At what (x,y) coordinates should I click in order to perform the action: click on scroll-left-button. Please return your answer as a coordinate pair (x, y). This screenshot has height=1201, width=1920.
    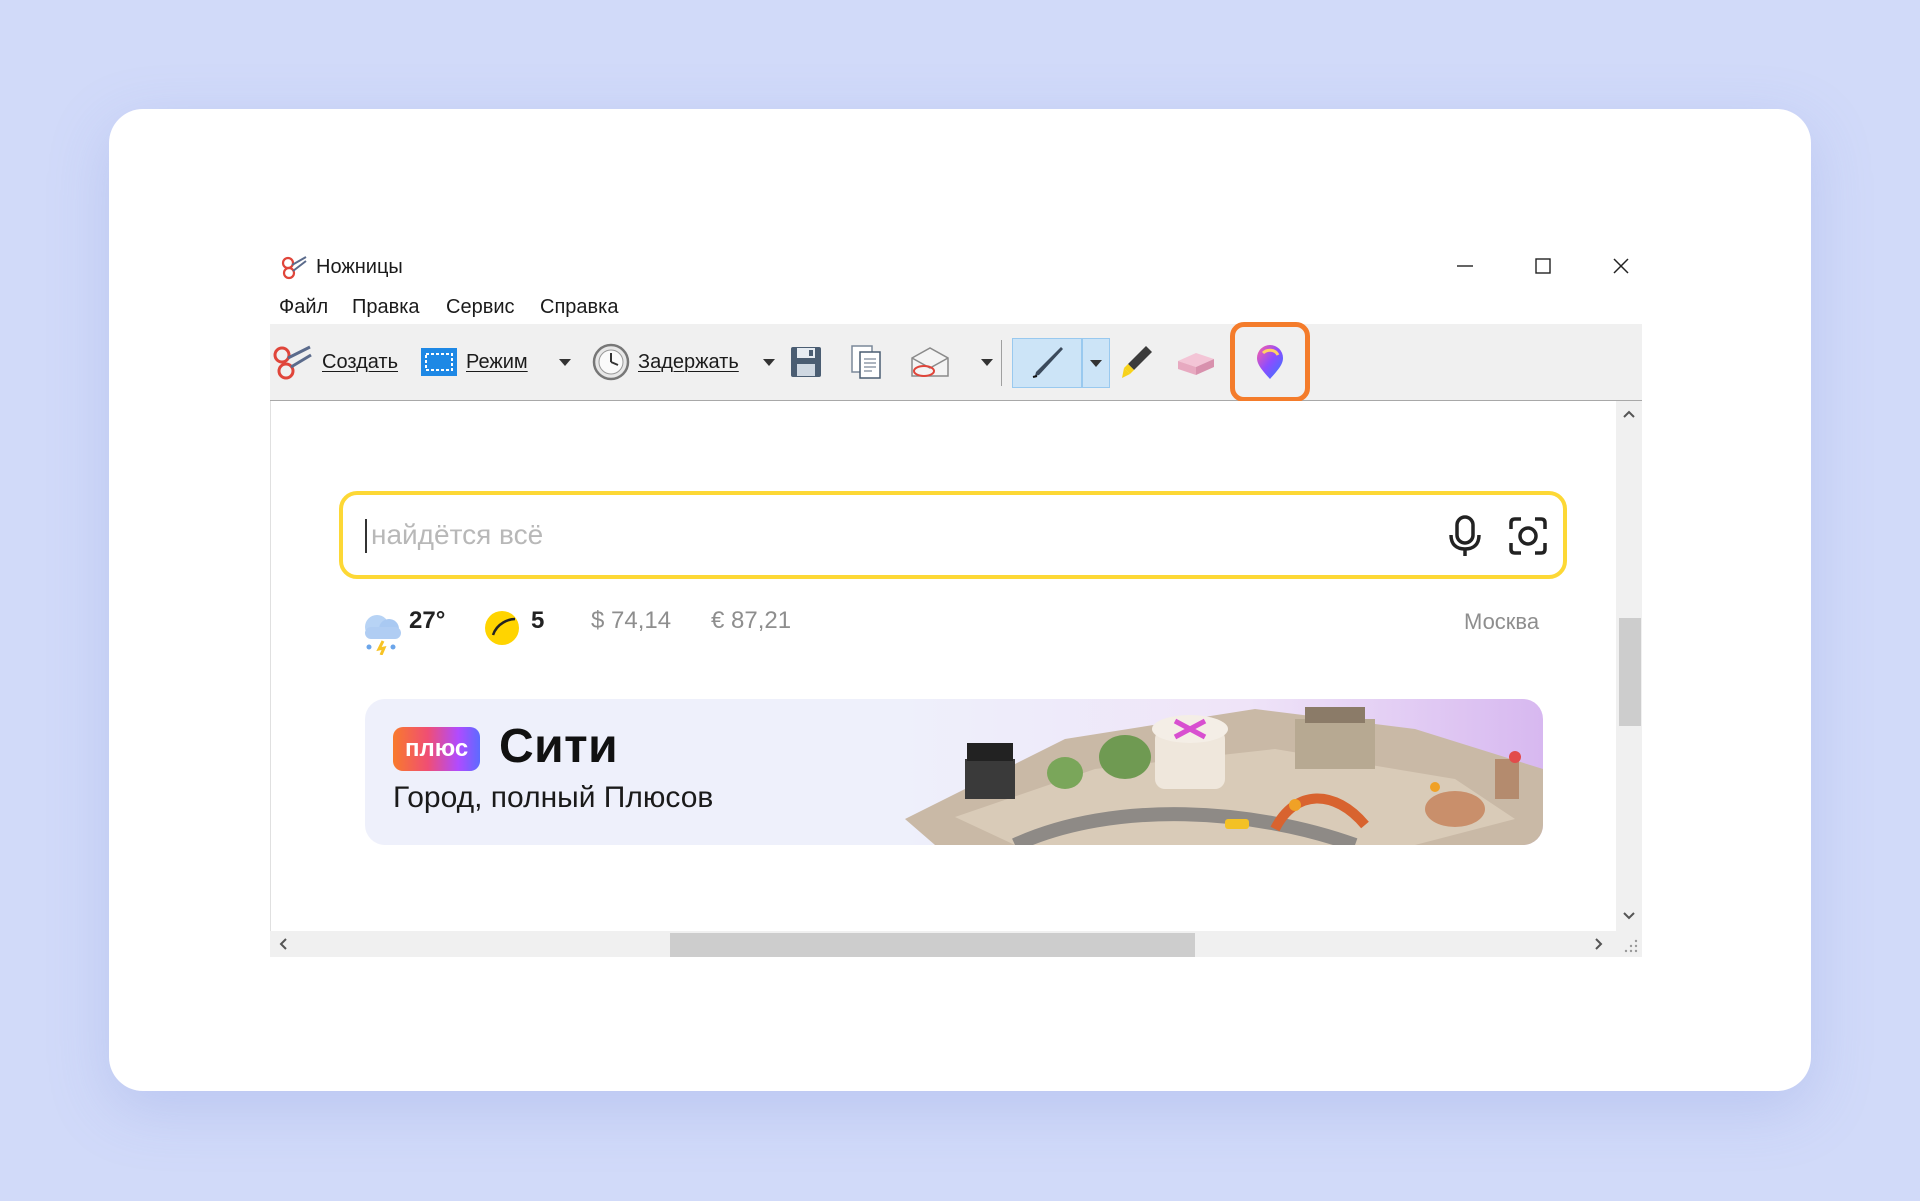
    Looking at the image, I should click on (283, 944).